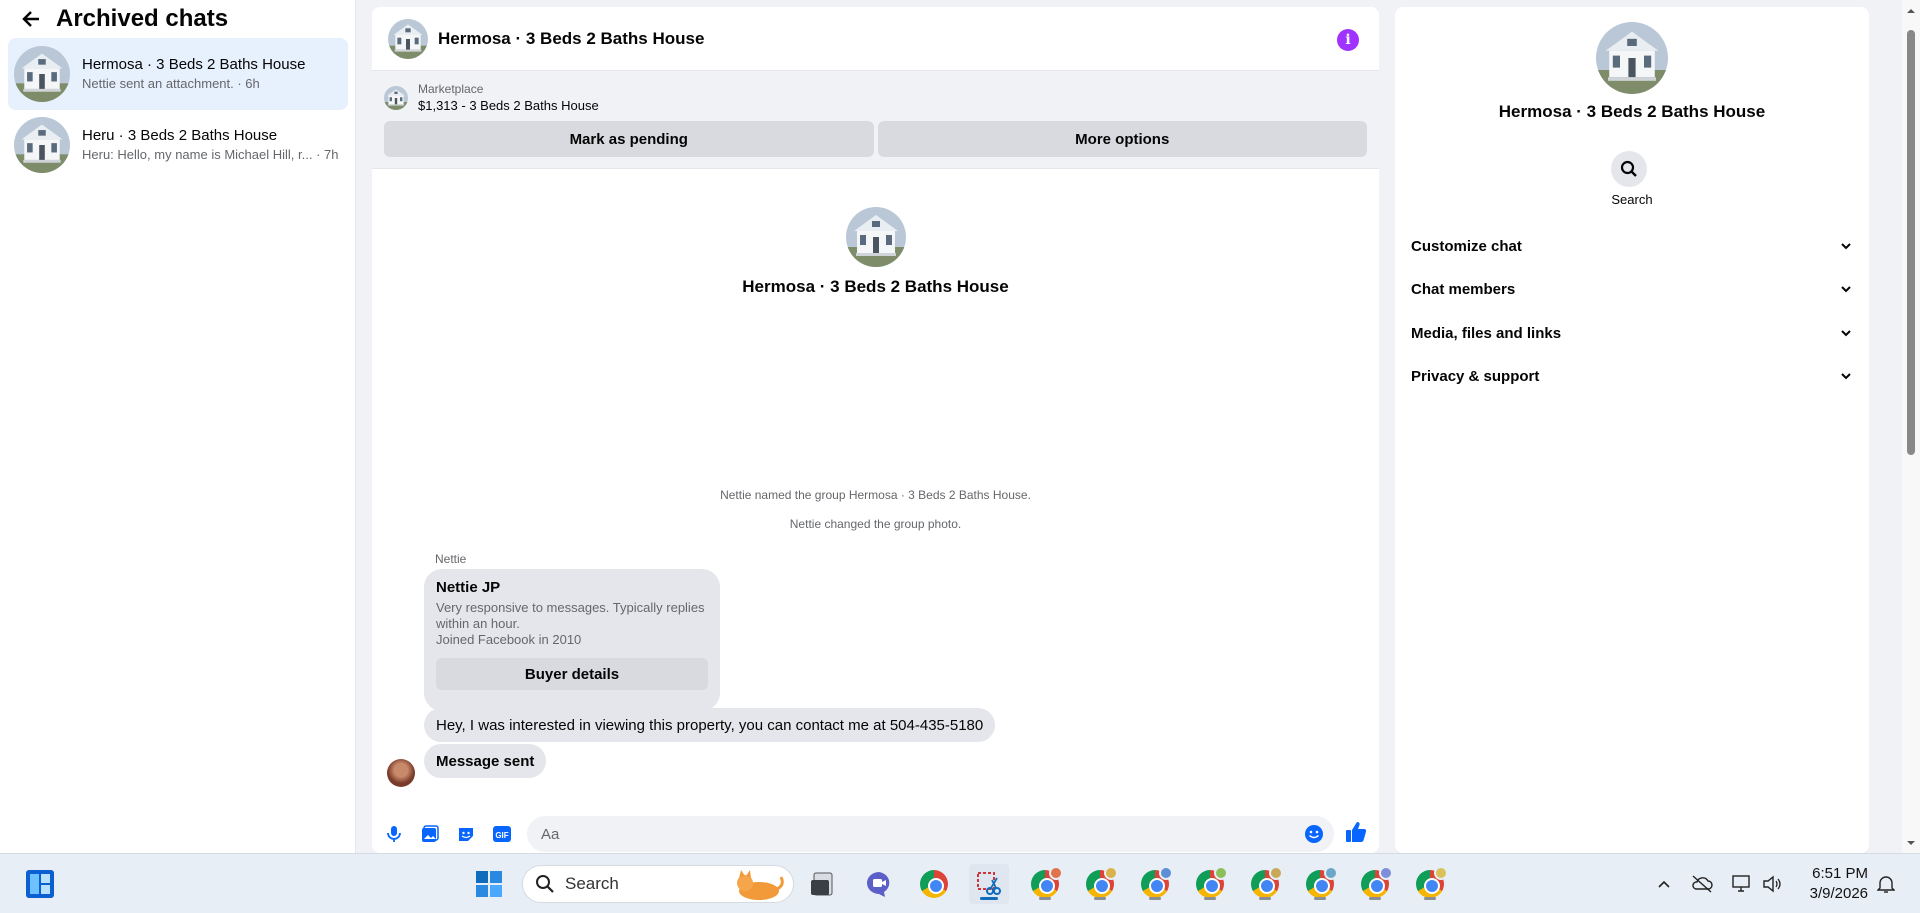 This screenshot has width=1920, height=913. Describe the element at coordinates (1486, 333) in the screenshot. I see `section-label: Media, files and links` at that location.